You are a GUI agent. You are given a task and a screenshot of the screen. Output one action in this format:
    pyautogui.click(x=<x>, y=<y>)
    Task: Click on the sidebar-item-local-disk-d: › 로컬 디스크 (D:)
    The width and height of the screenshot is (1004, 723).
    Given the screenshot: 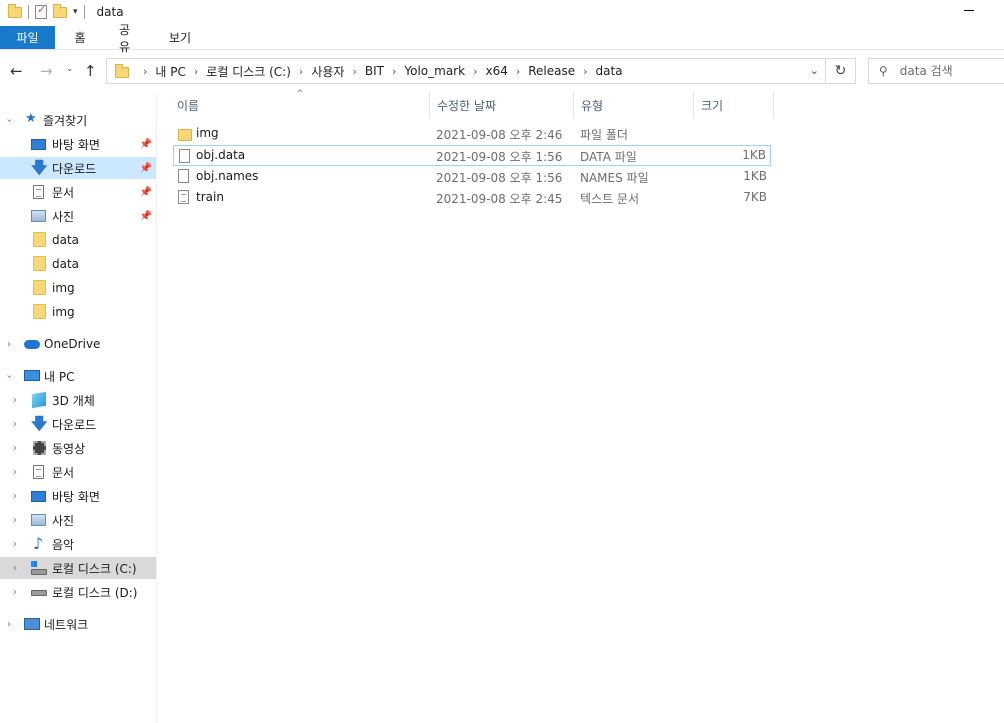 What is the action you would take?
    pyautogui.click(x=78, y=592)
    